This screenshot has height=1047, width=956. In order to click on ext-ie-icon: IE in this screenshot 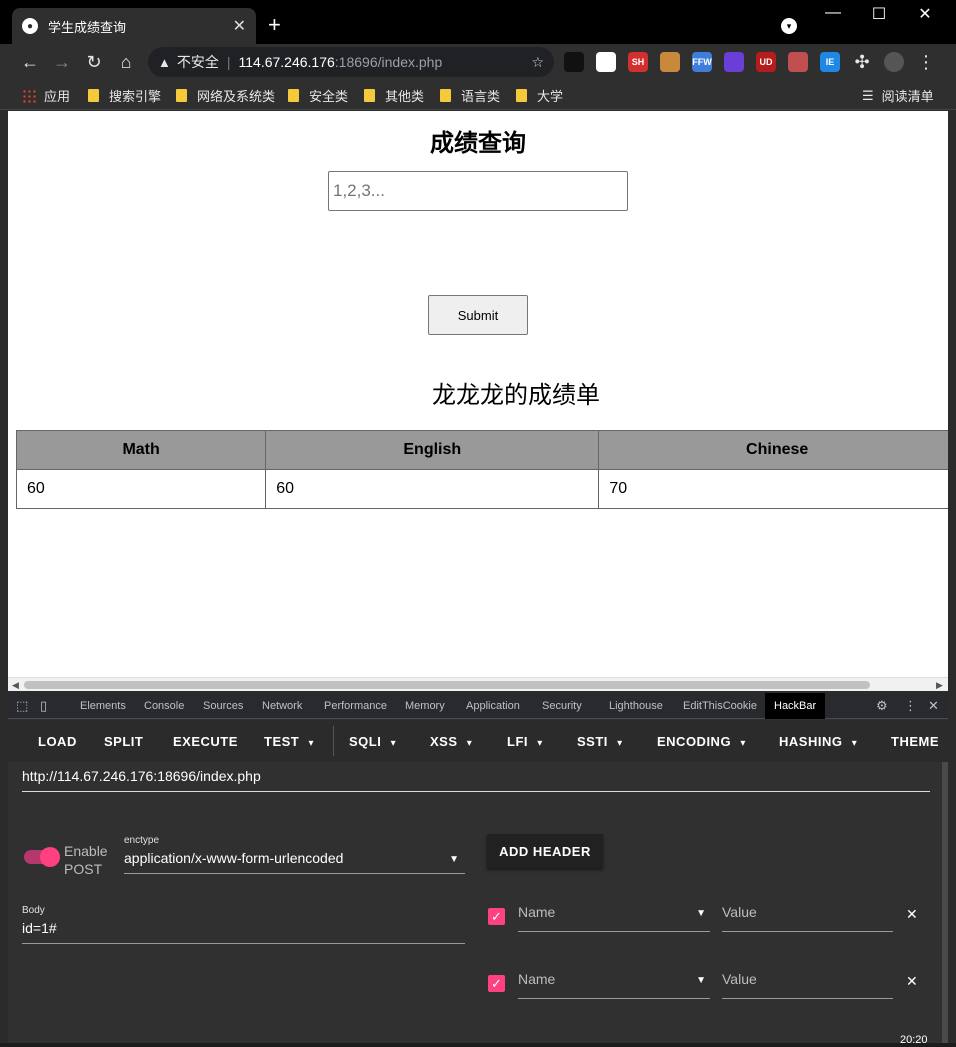, I will do `click(830, 62)`.